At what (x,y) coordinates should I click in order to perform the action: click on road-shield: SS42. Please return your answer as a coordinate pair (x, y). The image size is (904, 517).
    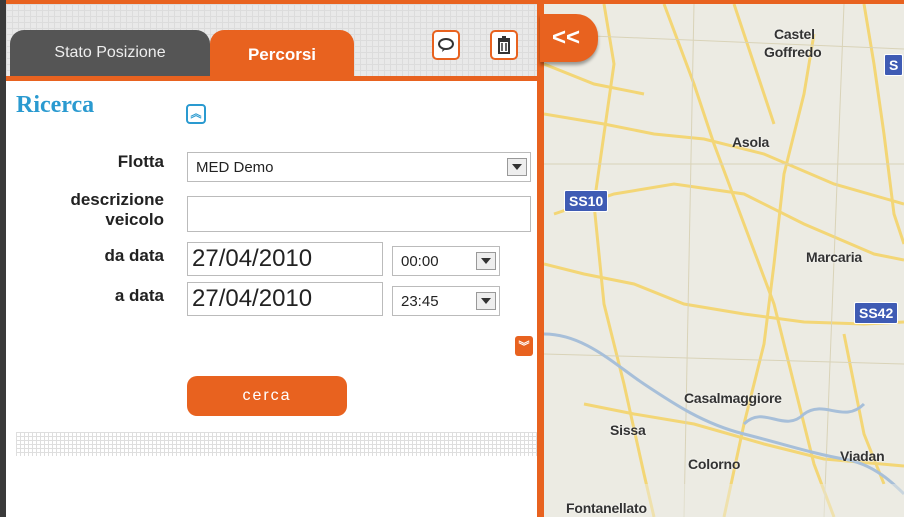
    Looking at the image, I should click on (876, 313).